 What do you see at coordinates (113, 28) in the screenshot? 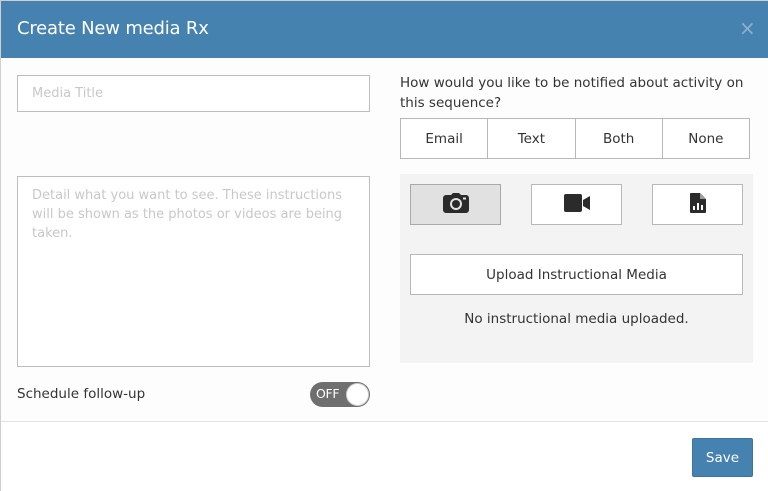
I see `modal-title: Create New media Rx` at bounding box center [113, 28].